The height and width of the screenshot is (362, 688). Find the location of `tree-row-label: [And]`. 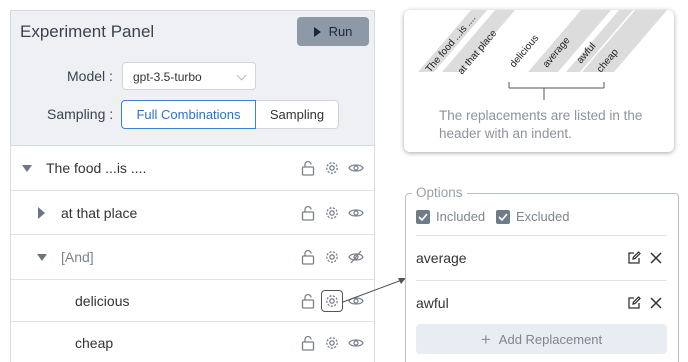

tree-row-label: [And] is located at coordinates (77, 257).